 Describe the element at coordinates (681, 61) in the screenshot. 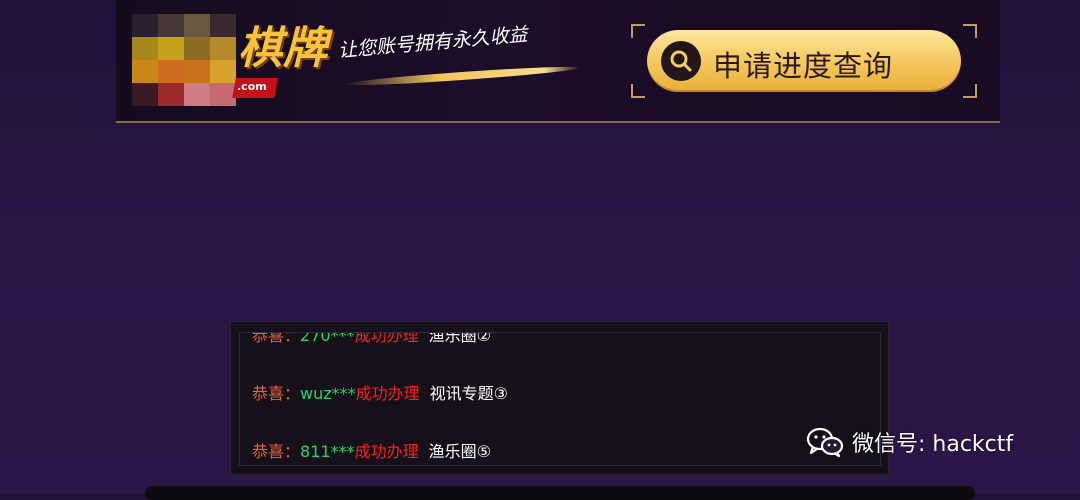

I see `search-icon` at that location.